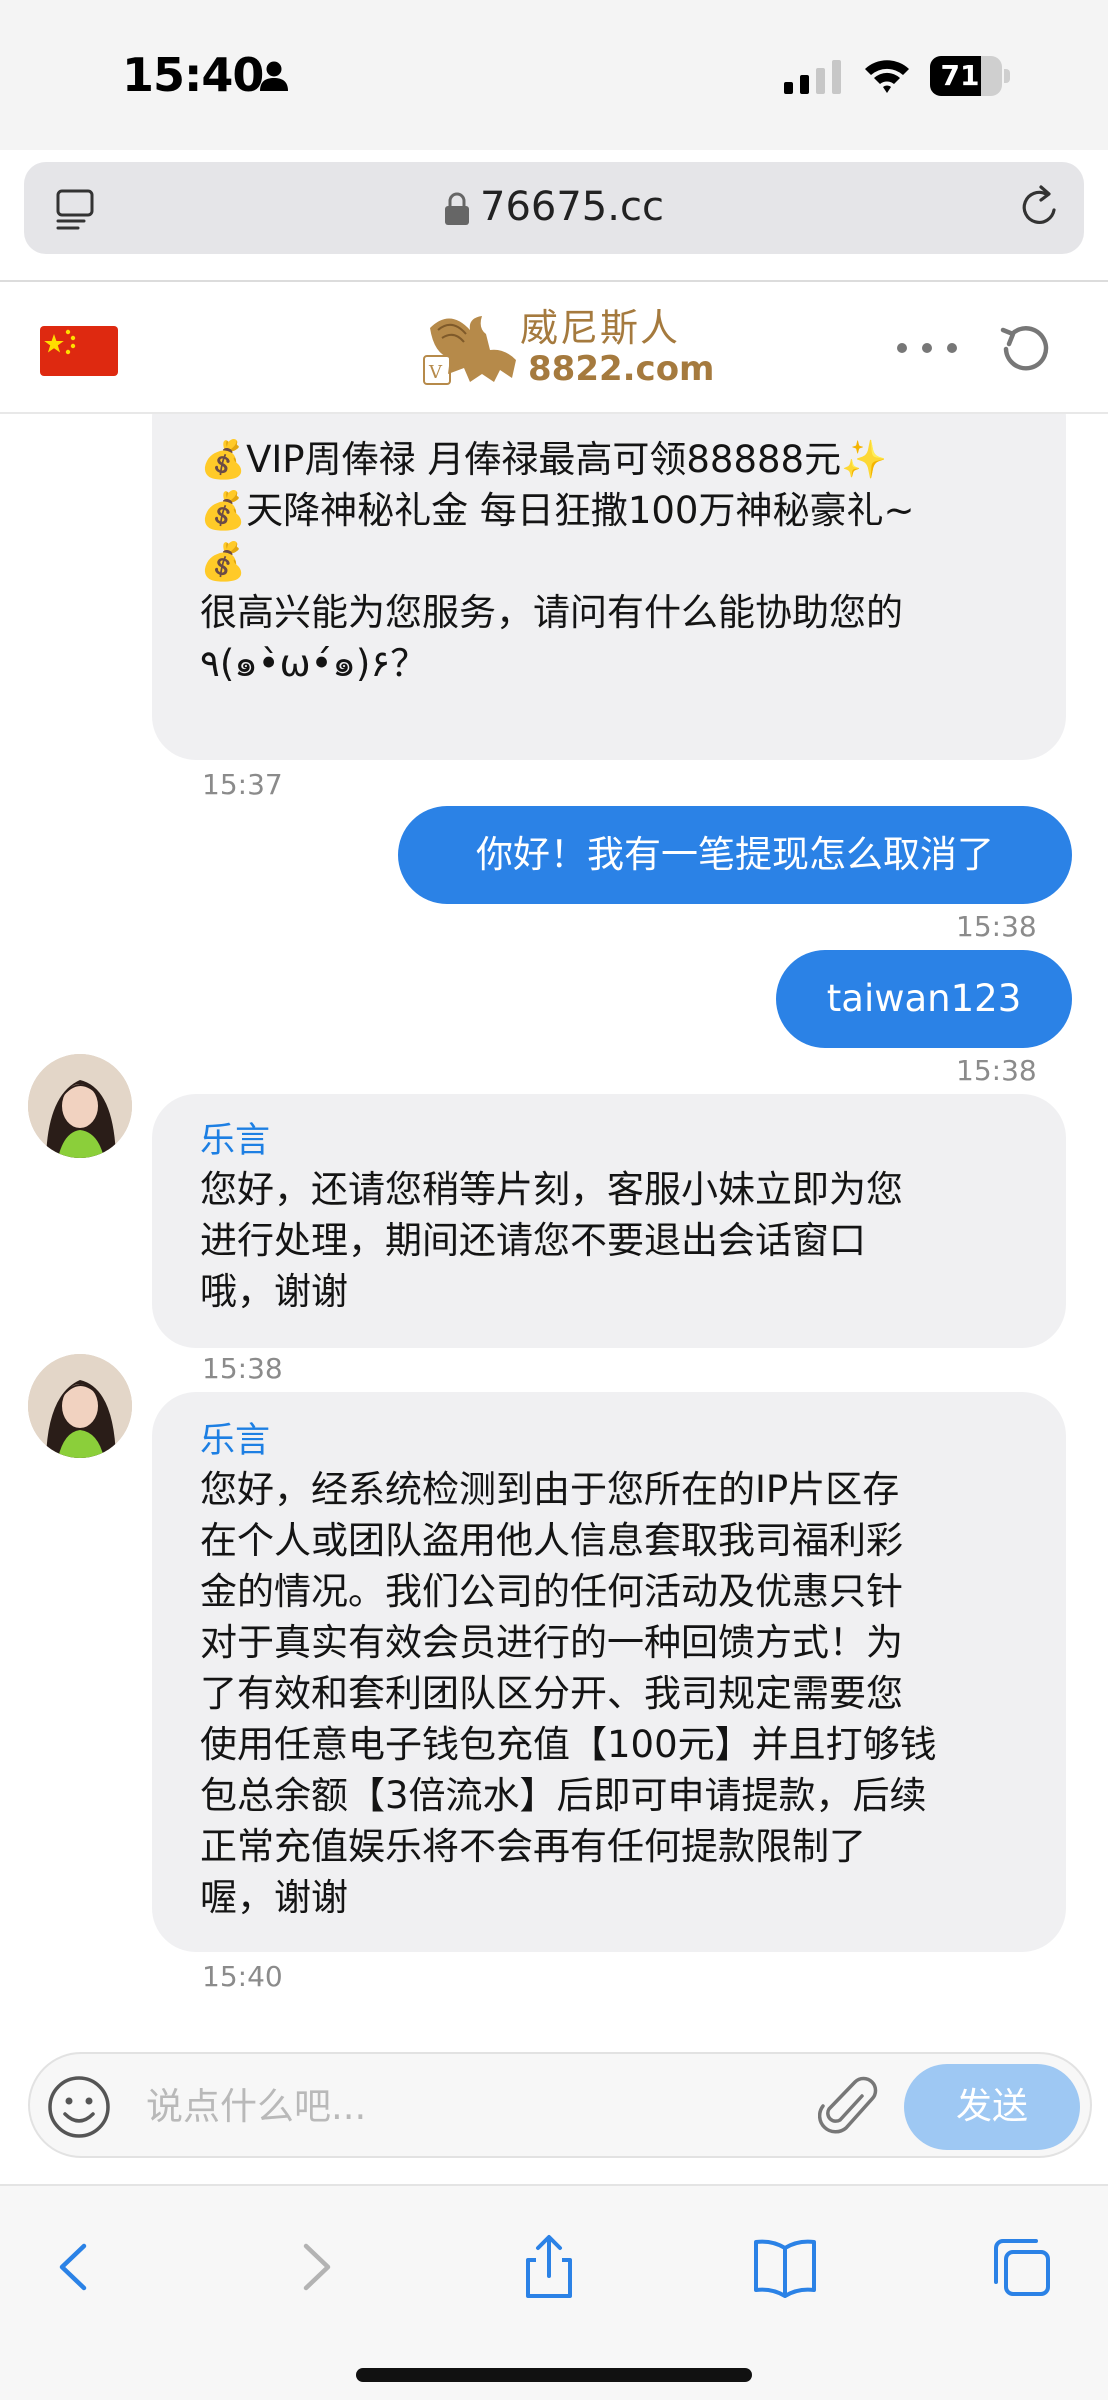  I want to click on message-text-line: 💰VIP周俸禄 月俸禄最高可领88888元✨, so click(544, 459).